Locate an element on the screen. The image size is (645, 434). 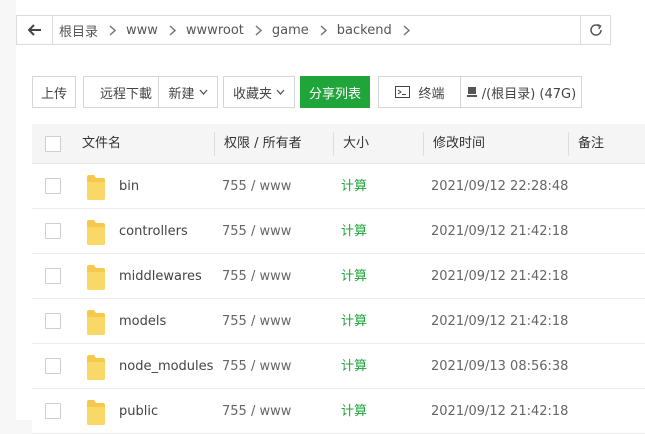
terminal-button: 终端 is located at coordinates (420, 92).